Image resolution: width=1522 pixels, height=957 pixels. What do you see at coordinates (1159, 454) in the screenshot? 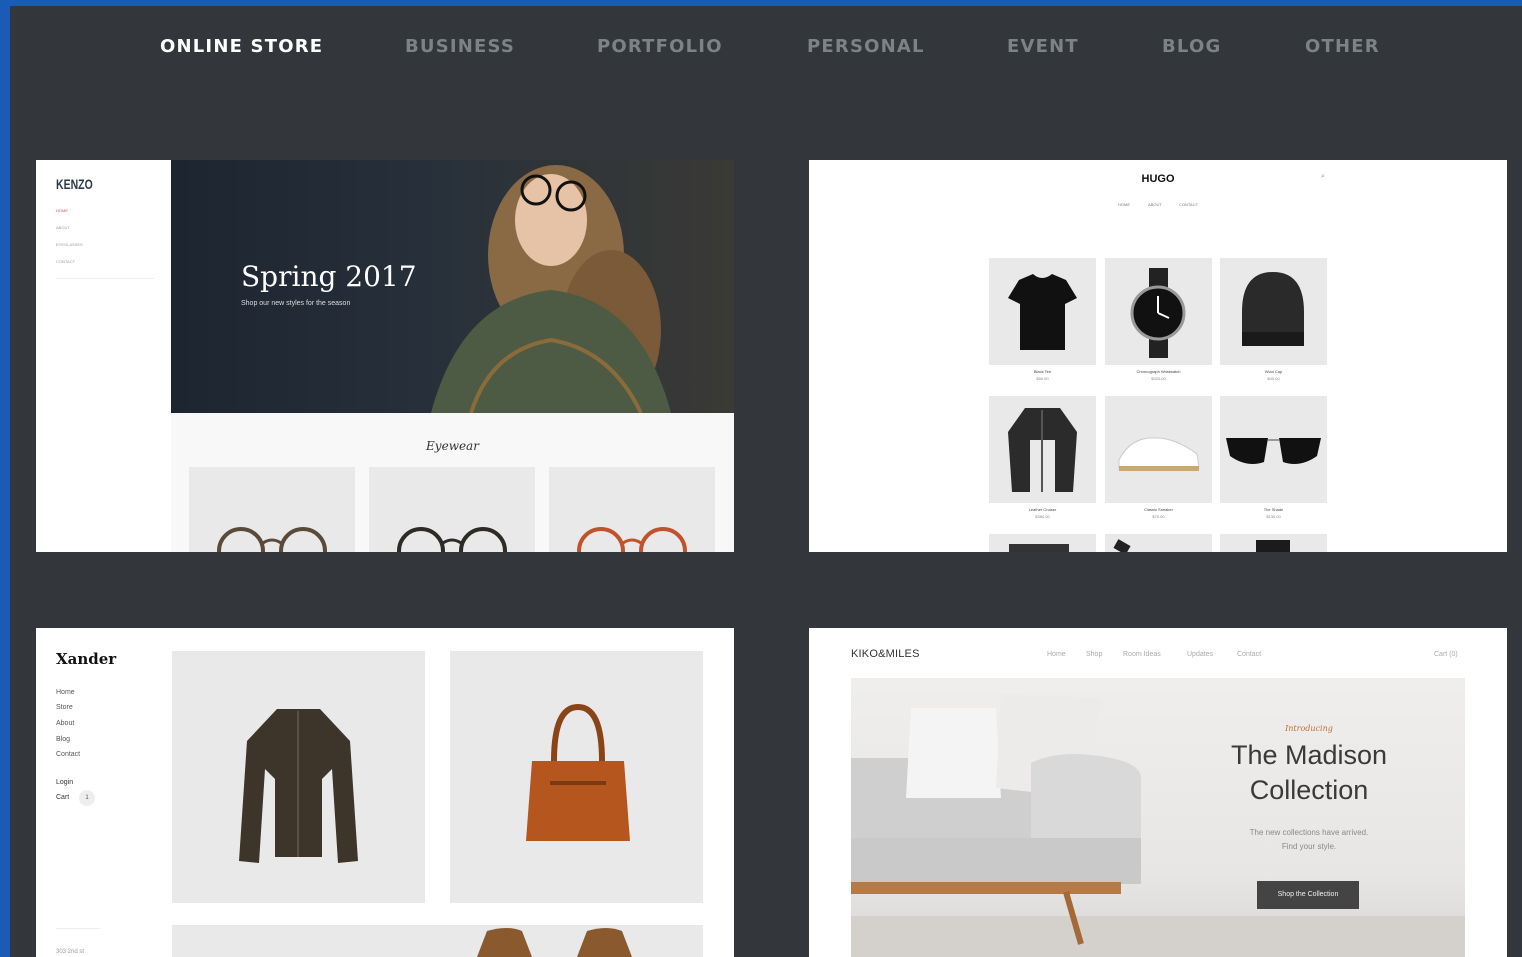
I see `sneaker-icon` at bounding box center [1159, 454].